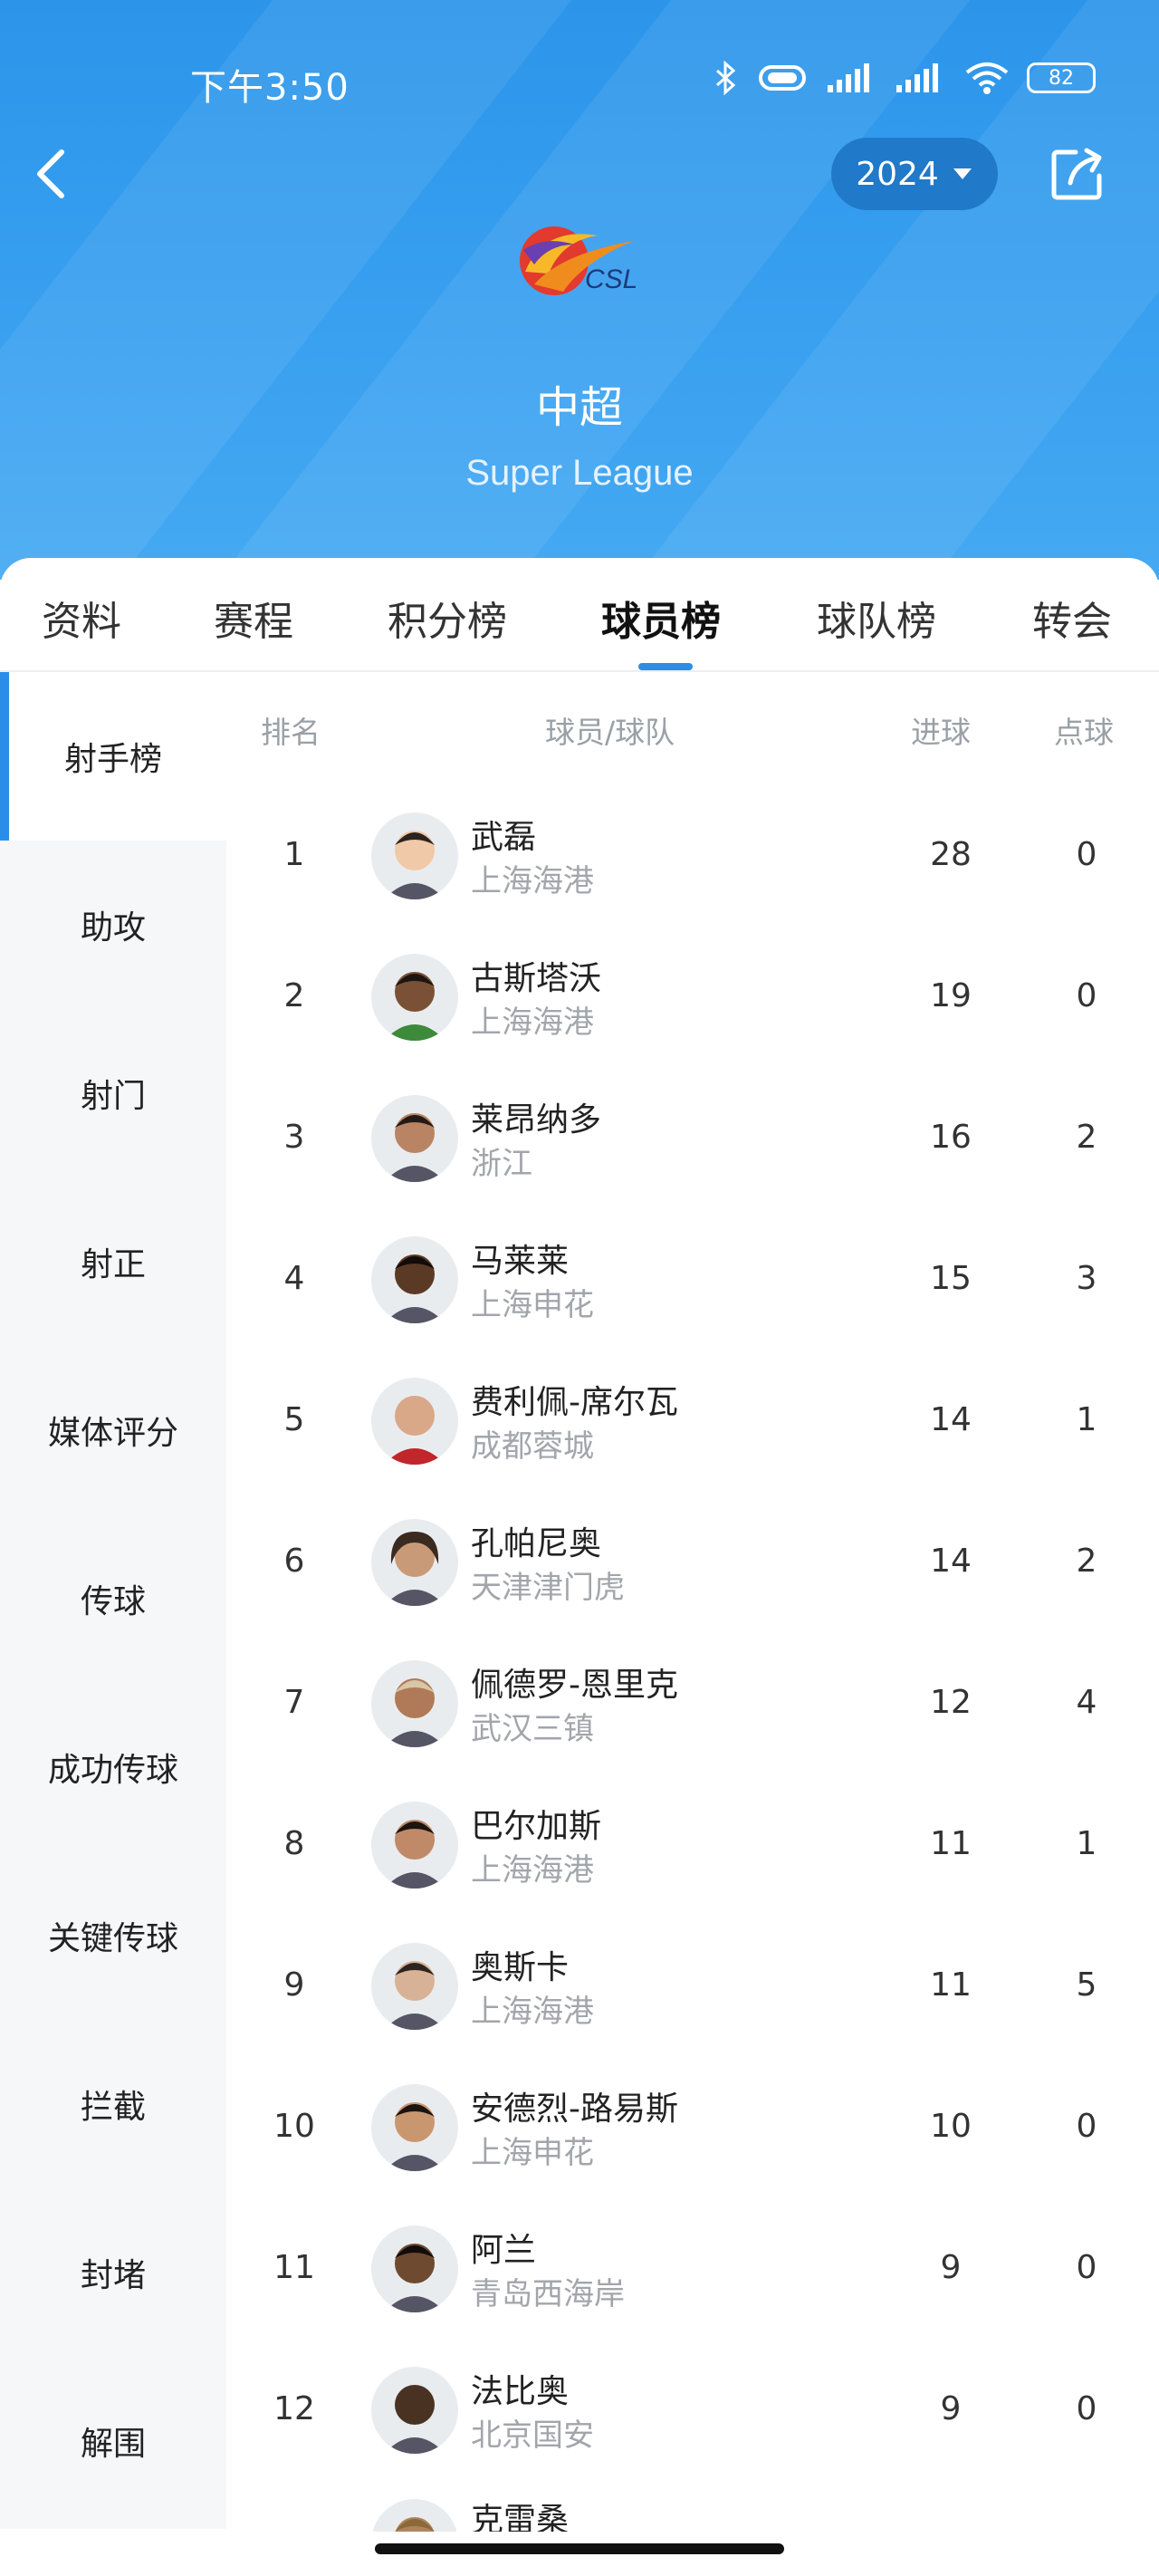 The image size is (1159, 2576). I want to click on penalties-cell: 2, so click(1086, 1137).